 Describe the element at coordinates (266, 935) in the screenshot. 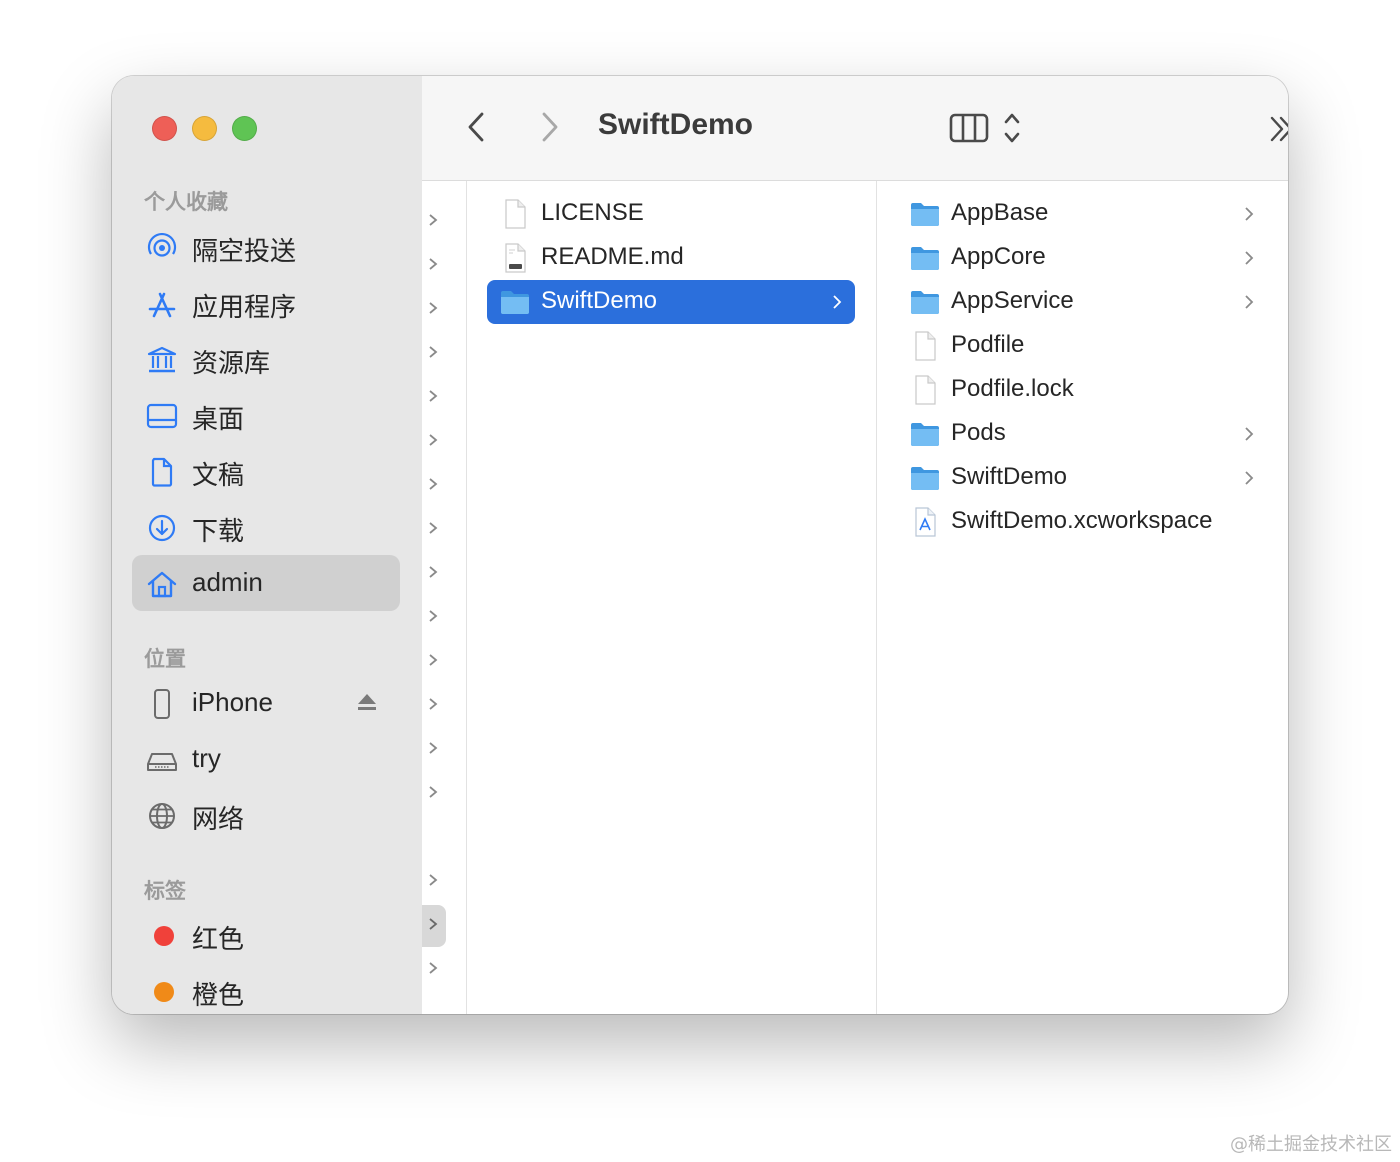

I see `sidebar-item-tag-red: 红色` at that location.